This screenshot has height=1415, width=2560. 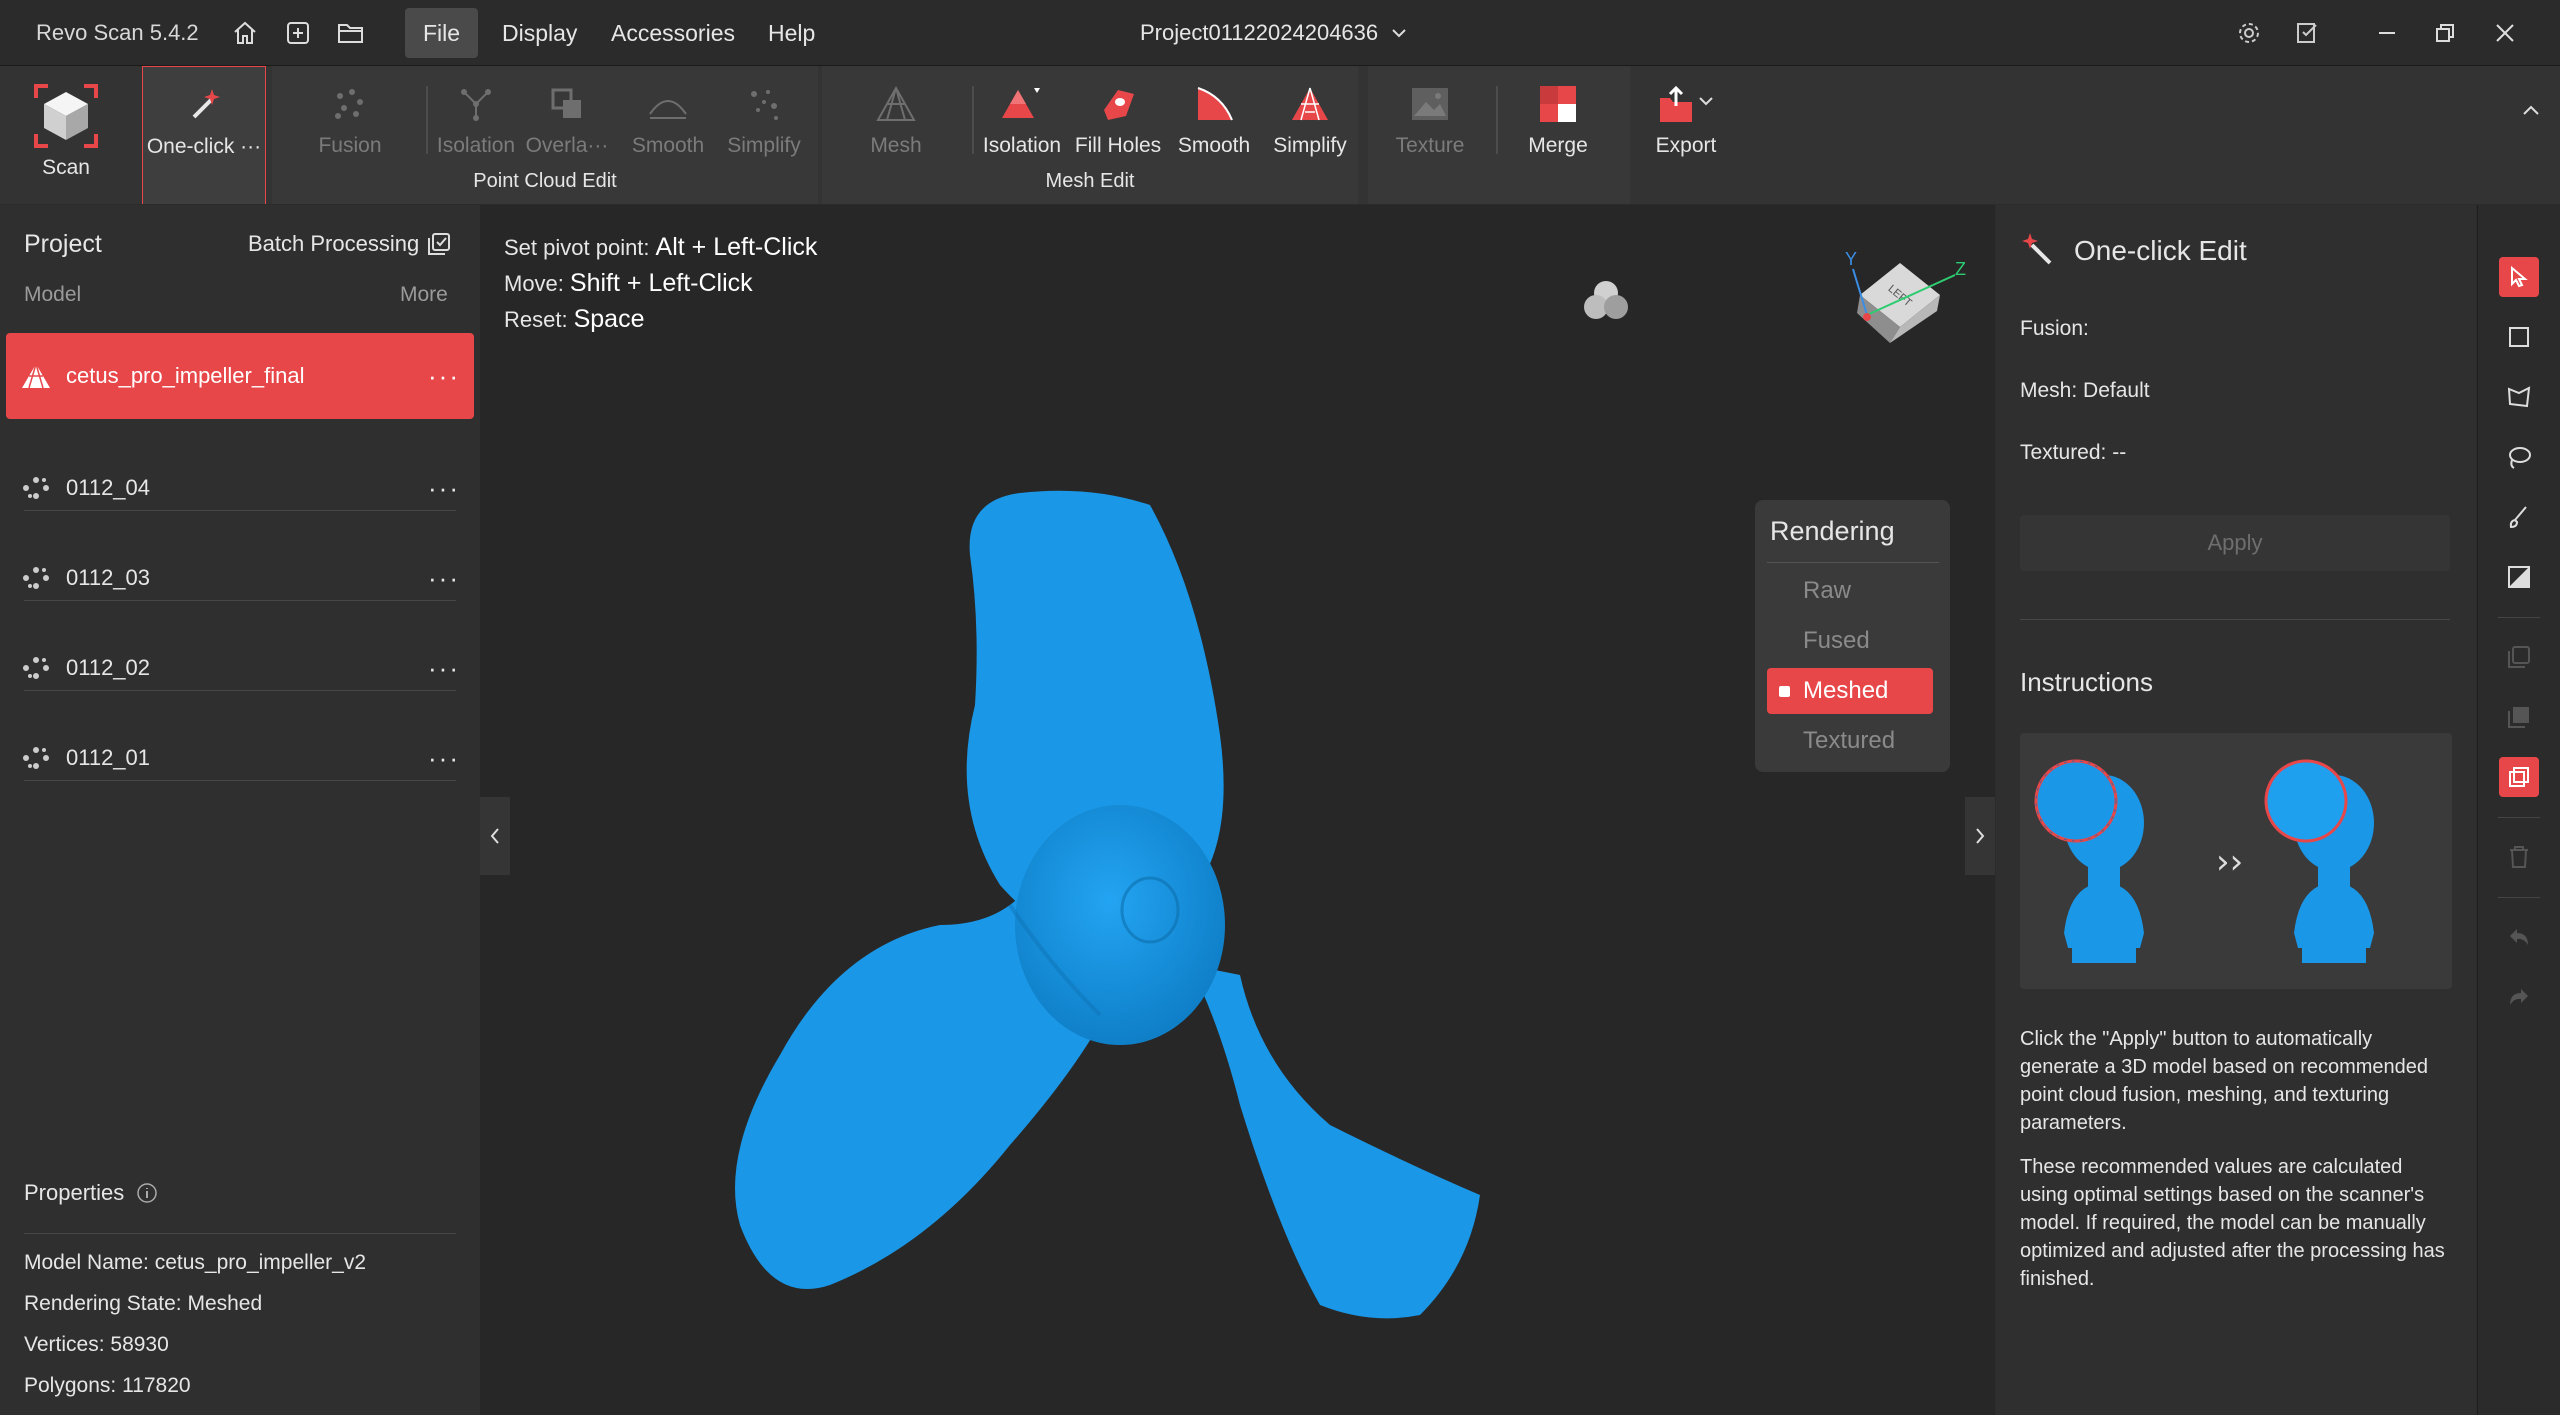 I want to click on mesh-icon, so click(x=896, y=104).